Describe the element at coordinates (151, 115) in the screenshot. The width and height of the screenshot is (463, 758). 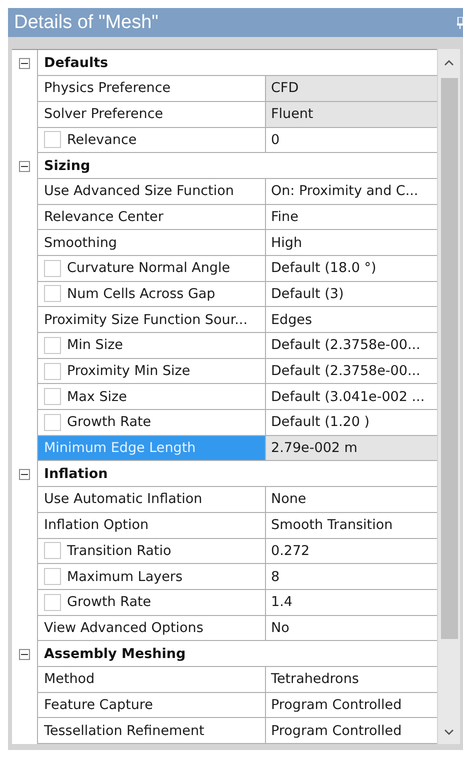
I see `property-name: Solver Preference` at that location.